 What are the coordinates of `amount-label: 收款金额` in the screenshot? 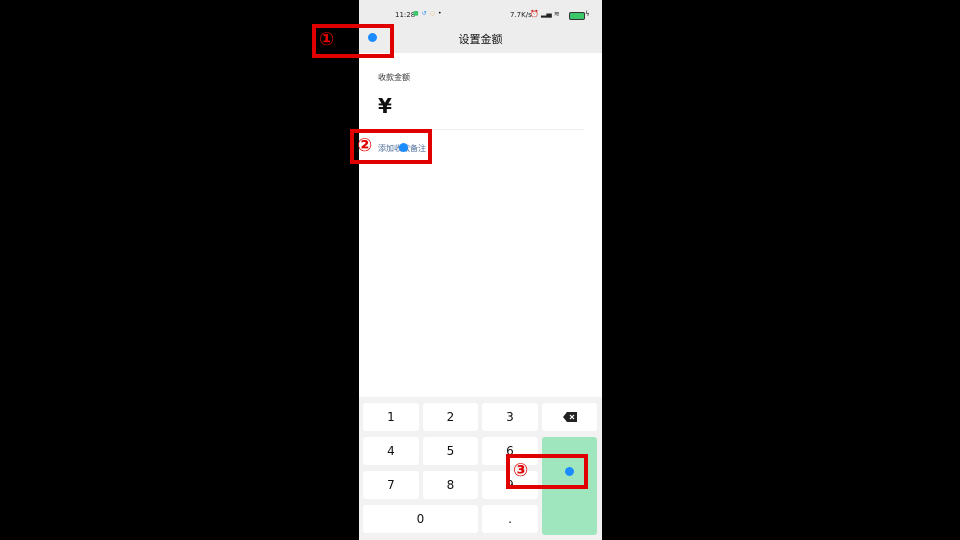 It's located at (394, 77).